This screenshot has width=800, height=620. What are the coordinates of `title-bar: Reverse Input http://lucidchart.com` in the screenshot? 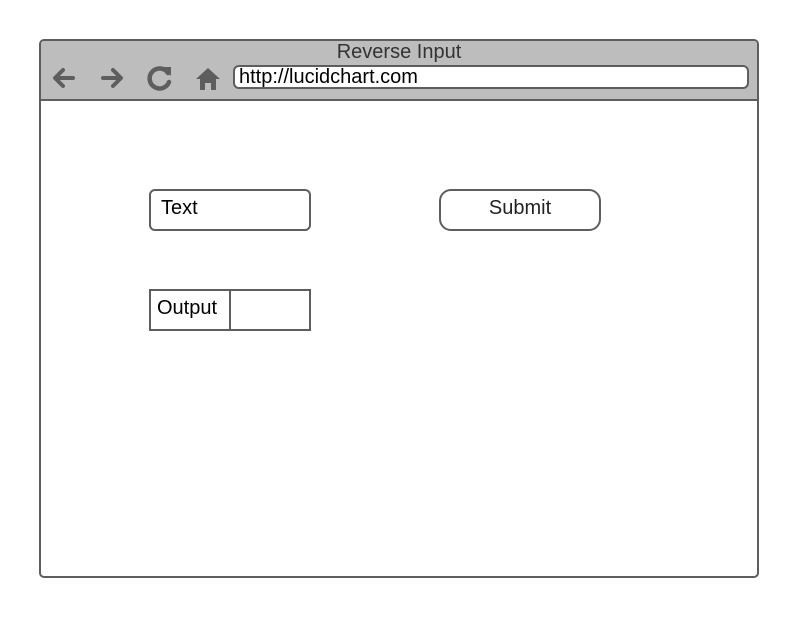 It's located at (399, 71).